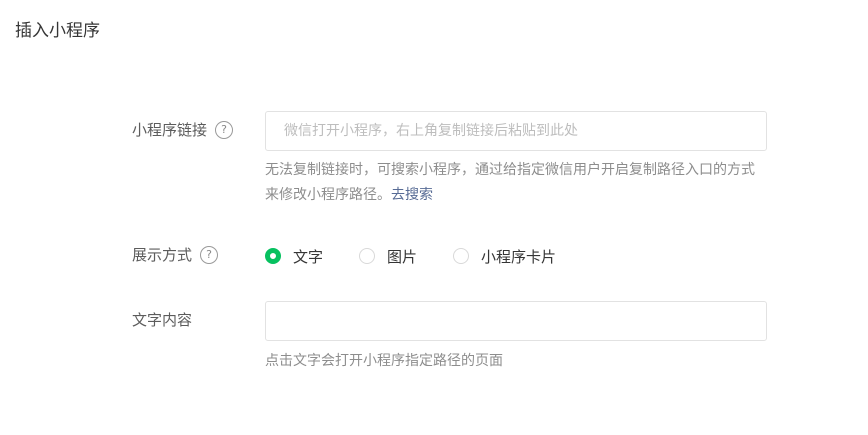 The height and width of the screenshot is (435, 868). I want to click on text-content-label: 文字内容, so click(162, 320).